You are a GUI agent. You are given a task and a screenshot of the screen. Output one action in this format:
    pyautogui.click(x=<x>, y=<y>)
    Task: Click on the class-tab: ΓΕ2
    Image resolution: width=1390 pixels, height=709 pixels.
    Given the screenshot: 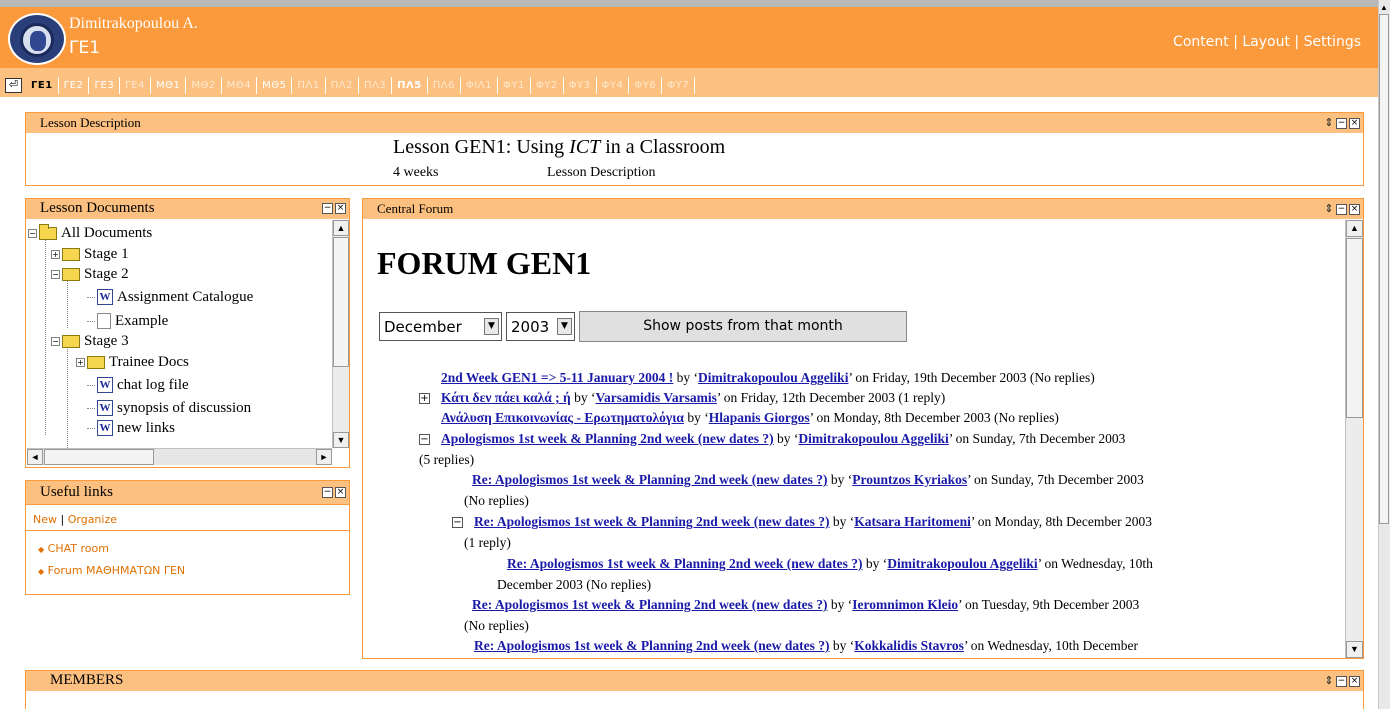 What is the action you would take?
    pyautogui.click(x=74, y=85)
    